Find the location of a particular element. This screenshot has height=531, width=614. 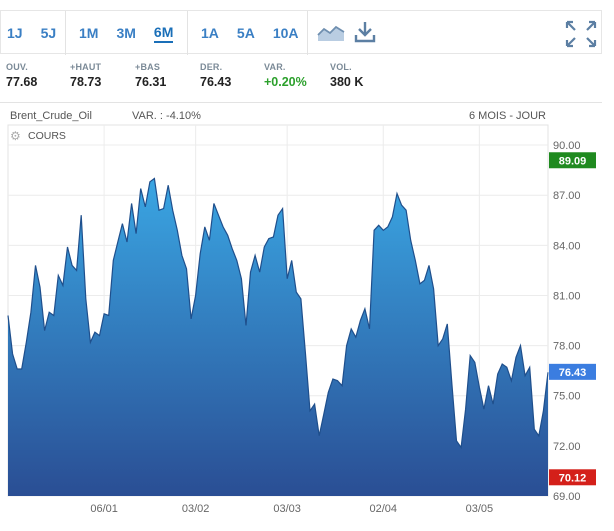

y-tick-label: 75.00 is located at coordinates (567, 397).